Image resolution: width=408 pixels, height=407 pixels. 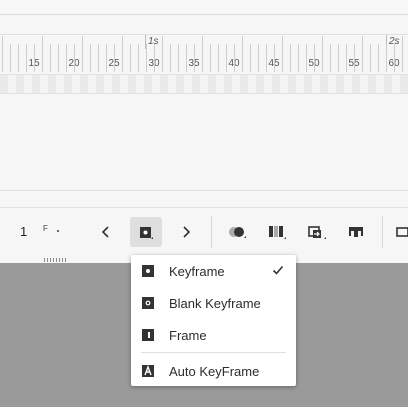 I want to click on multiple-frames-icon, so click(x=277, y=232).